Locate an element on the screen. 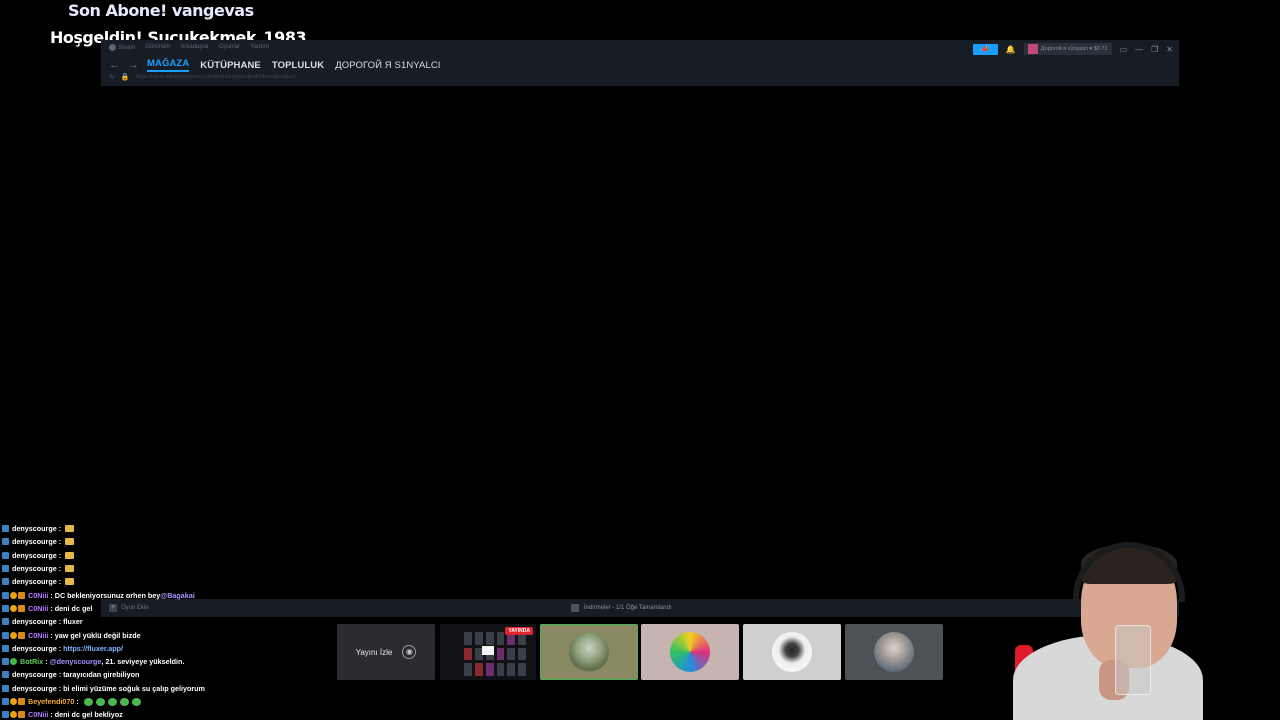 The height and width of the screenshot is (720, 1280). steam-logo-icon is located at coordinates (112, 47).